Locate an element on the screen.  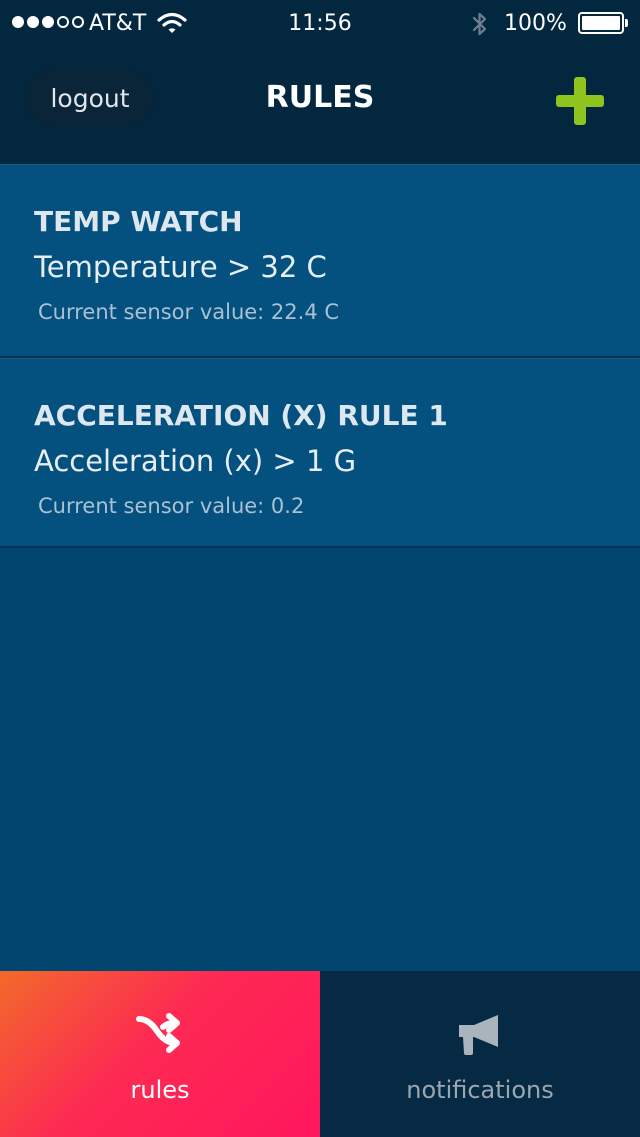
rule-name: ACCELERATION (X) RULE 1 is located at coordinates (241, 415).